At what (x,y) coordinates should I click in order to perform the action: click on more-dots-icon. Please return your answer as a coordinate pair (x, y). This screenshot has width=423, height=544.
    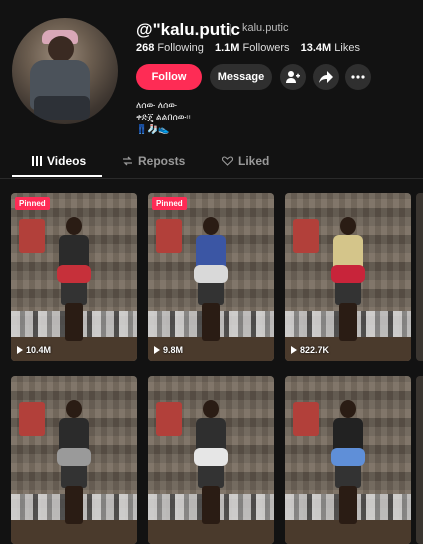
    Looking at the image, I should click on (358, 77).